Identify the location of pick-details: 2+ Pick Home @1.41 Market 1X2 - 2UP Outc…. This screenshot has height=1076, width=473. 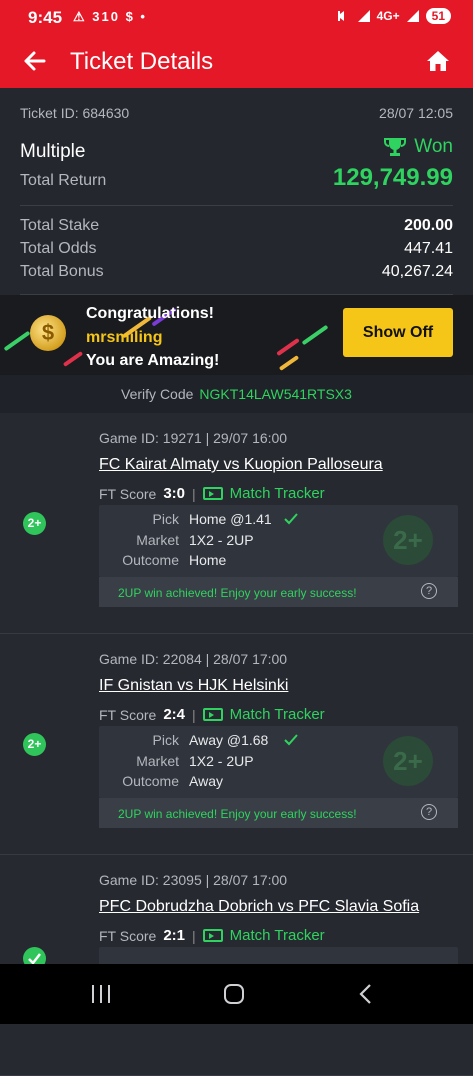
(278, 541).